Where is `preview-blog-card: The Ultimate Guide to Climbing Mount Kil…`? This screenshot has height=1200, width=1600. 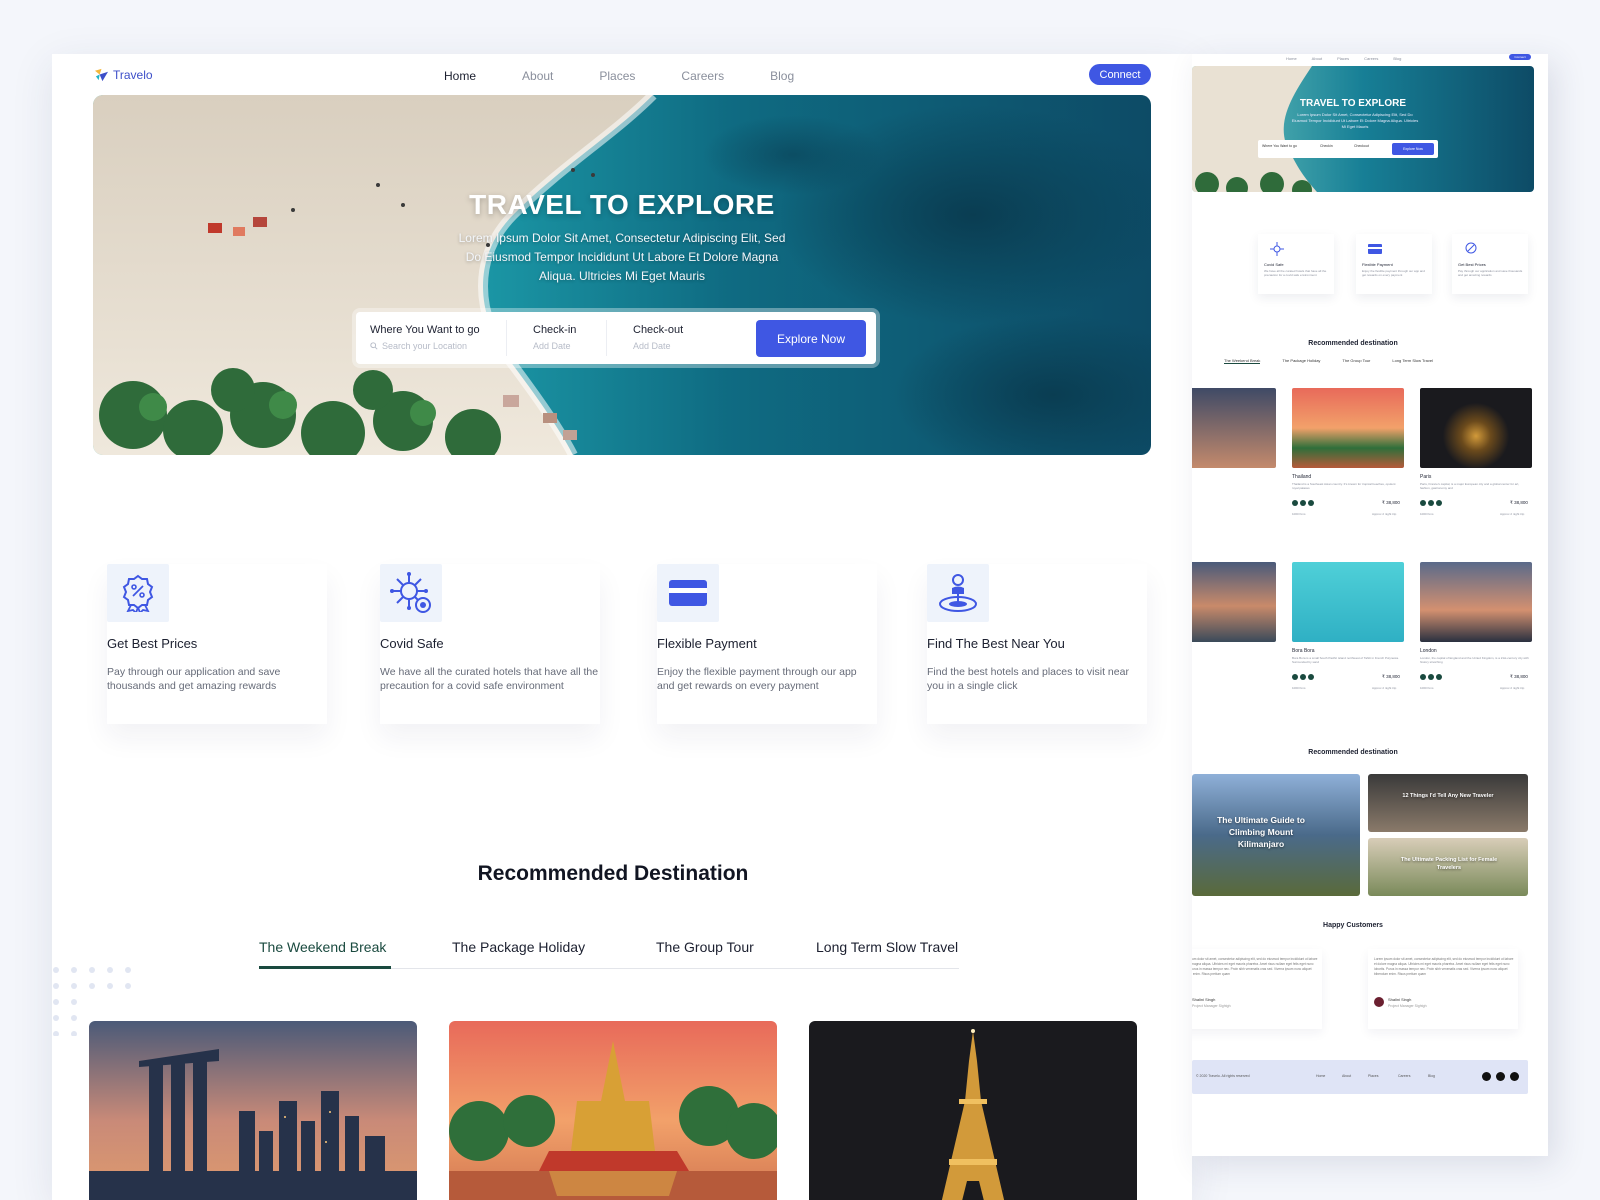 preview-blog-card: The Ultimate Guide to Climbing Mount Kil… is located at coordinates (1276, 835).